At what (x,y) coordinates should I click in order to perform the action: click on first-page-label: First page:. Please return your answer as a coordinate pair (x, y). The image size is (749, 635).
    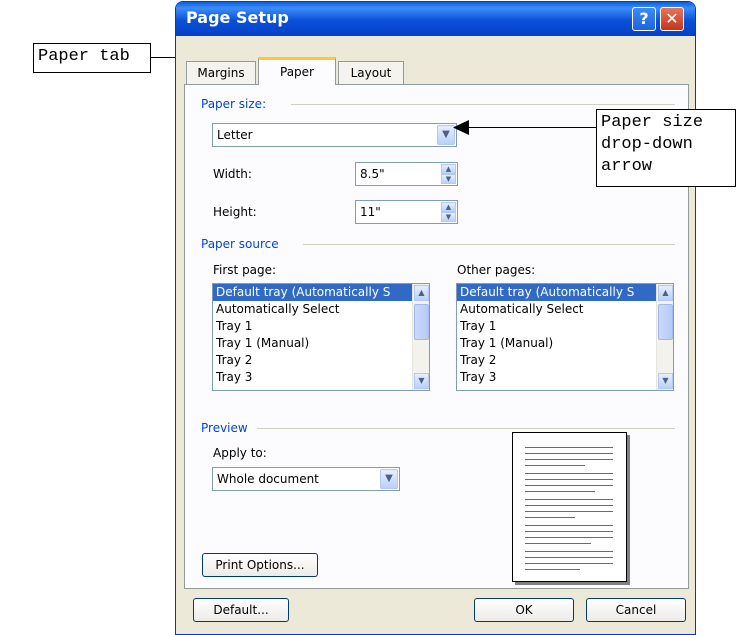
    Looking at the image, I should click on (245, 270).